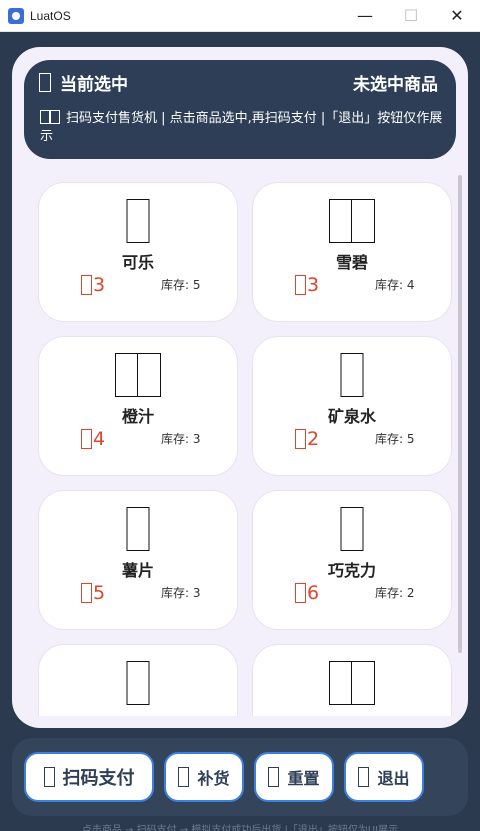  Describe the element at coordinates (351, 416) in the screenshot. I see `product-name: 矿泉水` at that location.